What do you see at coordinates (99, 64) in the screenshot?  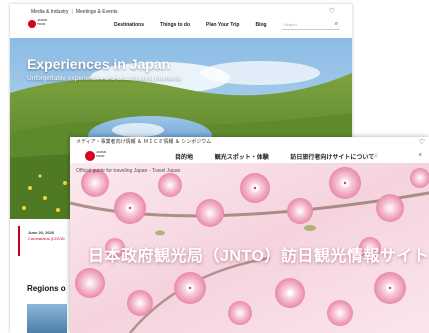 I see `hero-title: Experiences in Japan` at bounding box center [99, 64].